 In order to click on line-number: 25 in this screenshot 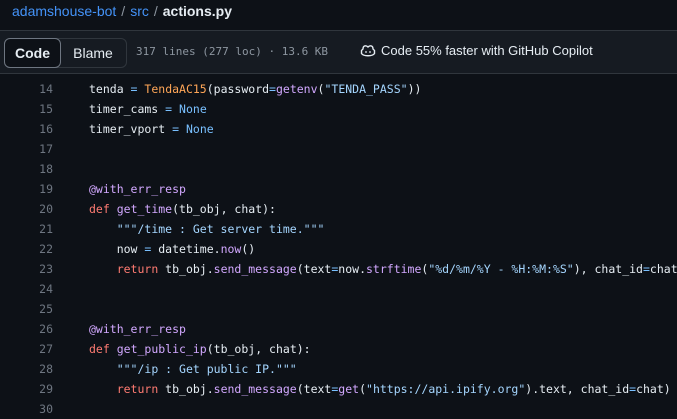, I will do `click(26, 309)`.